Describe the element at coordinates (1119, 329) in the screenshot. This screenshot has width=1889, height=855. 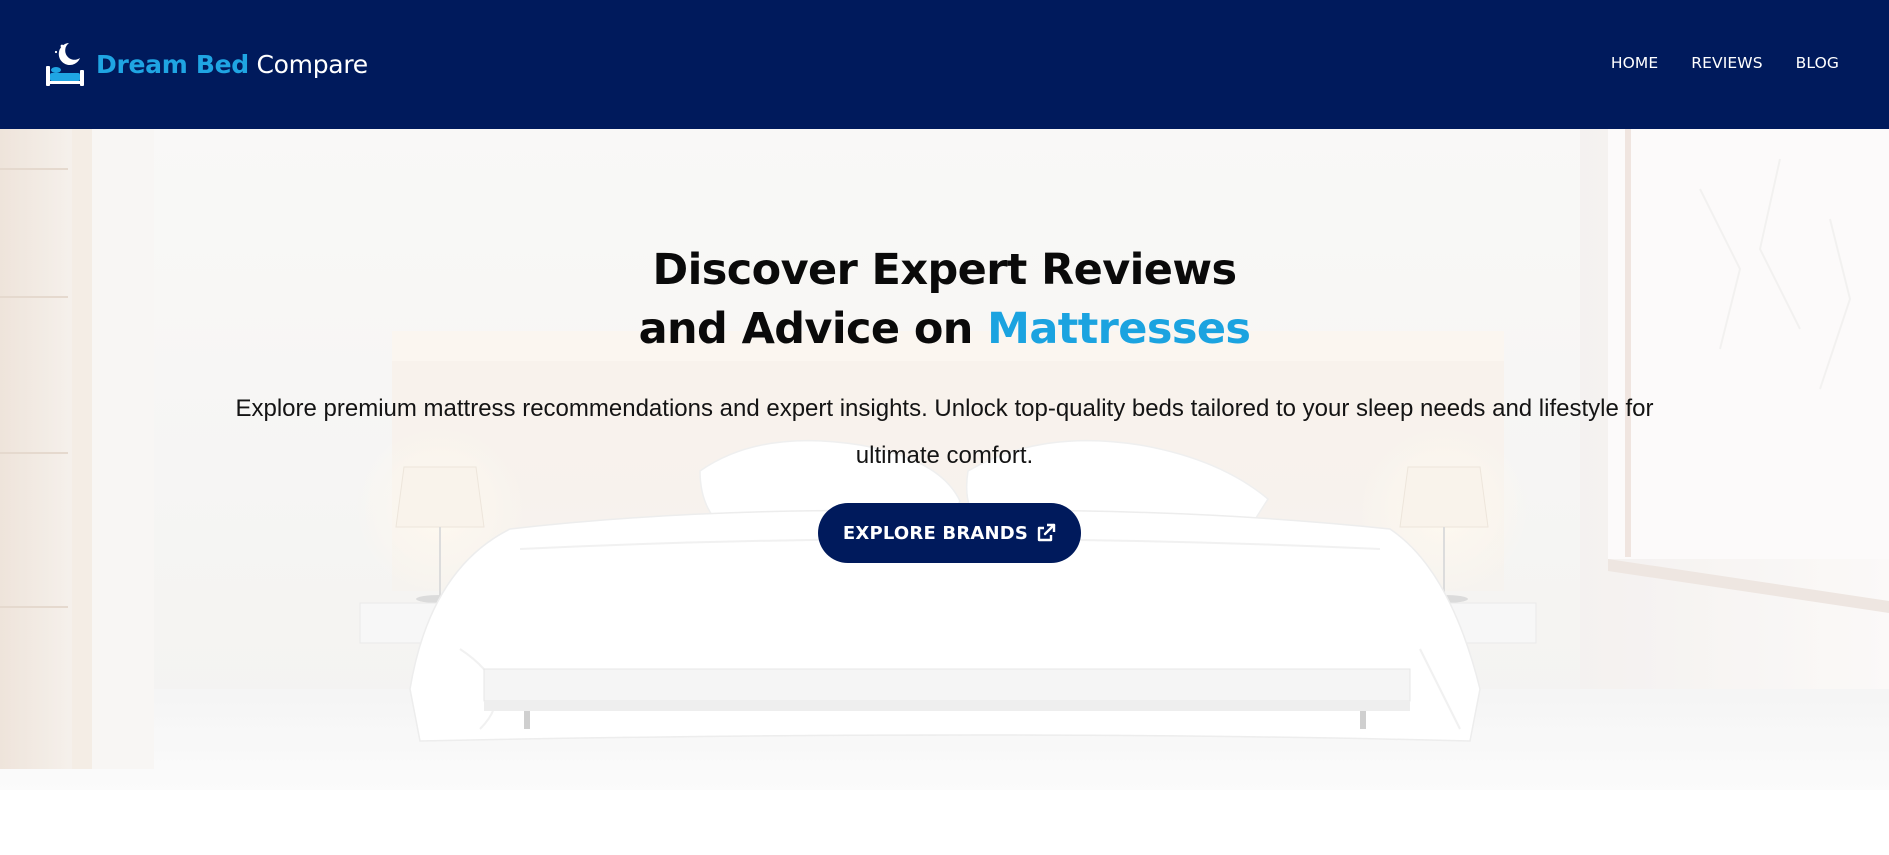
I see `hero-title-accent: Mattresses` at that location.